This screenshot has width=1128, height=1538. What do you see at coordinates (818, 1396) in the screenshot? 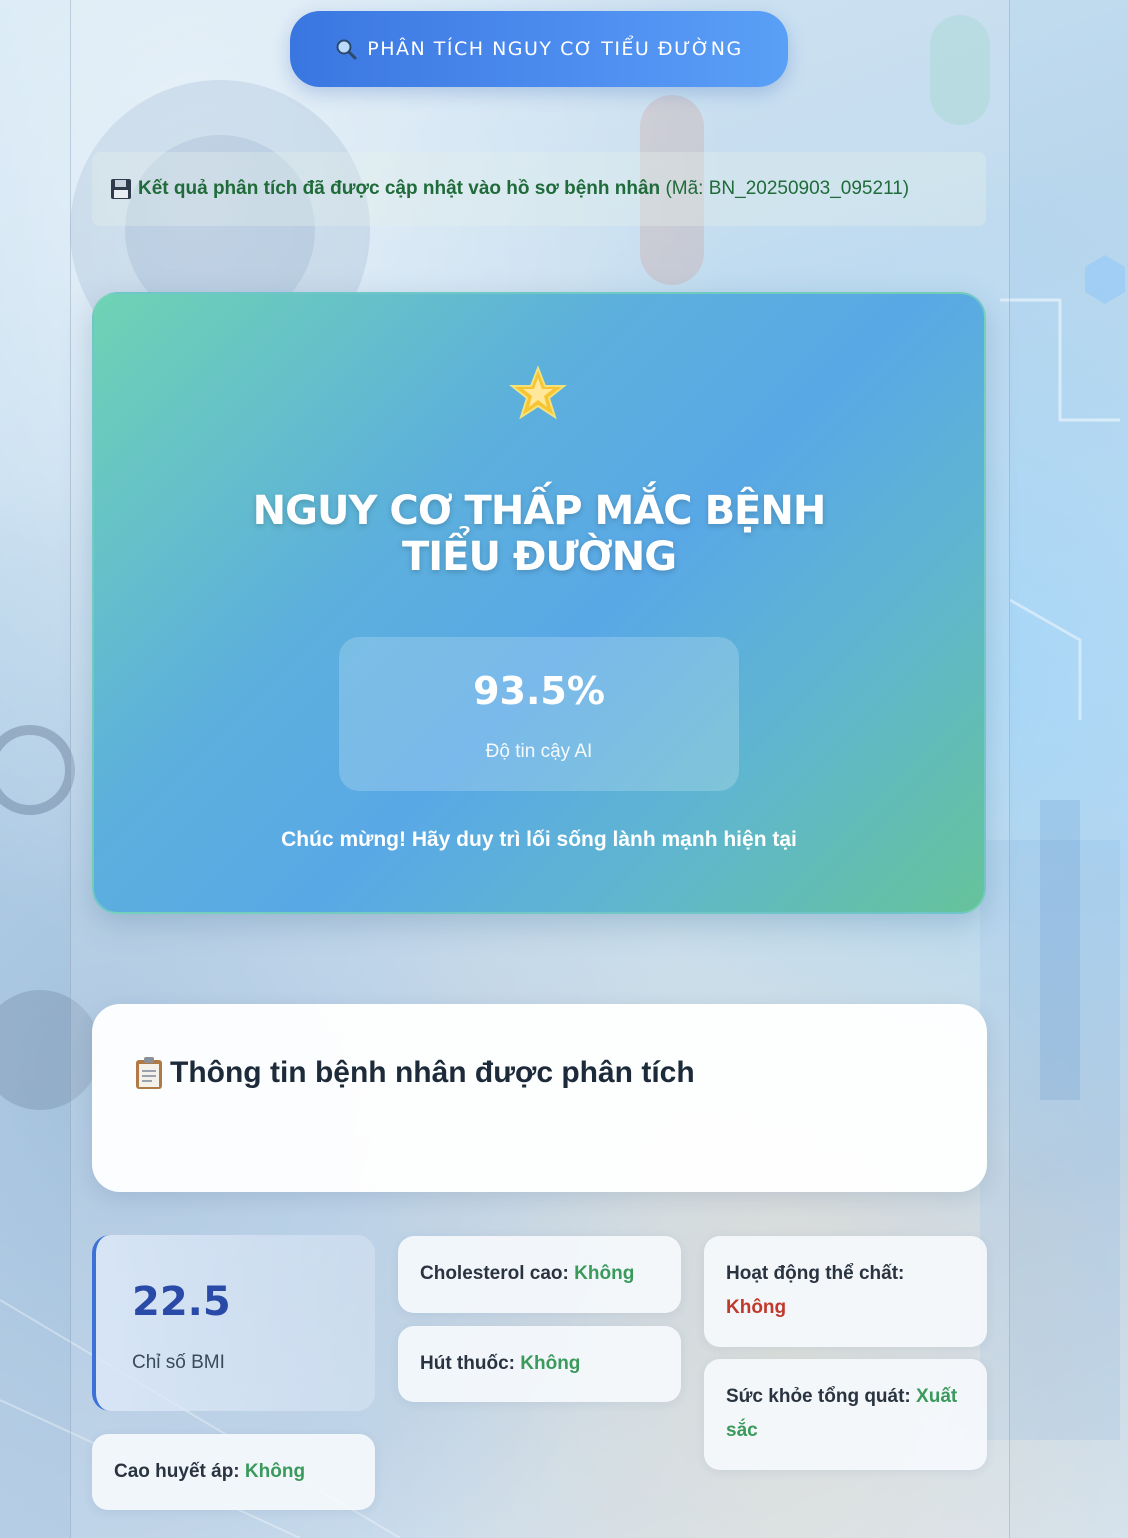
I see `health-label: Sức khỏe tổng quát:` at bounding box center [818, 1396].